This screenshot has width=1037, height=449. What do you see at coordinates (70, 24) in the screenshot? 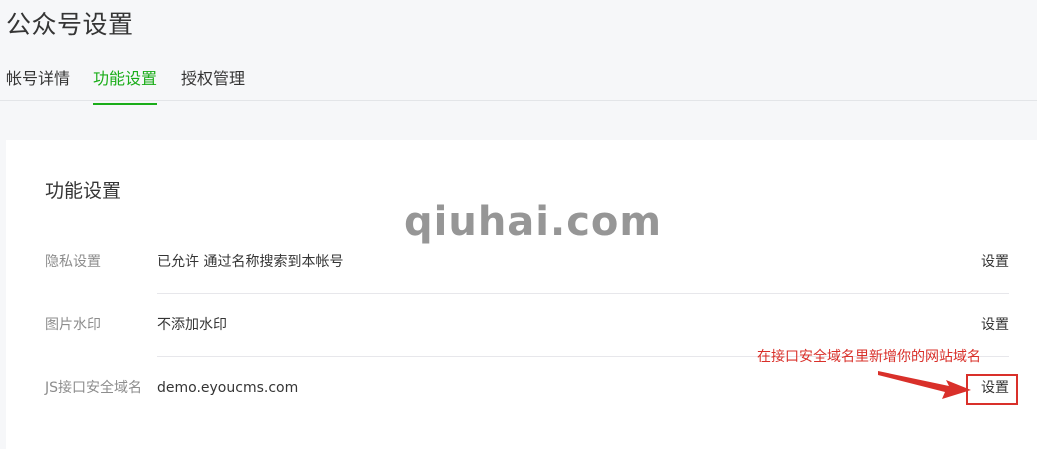
I see `page-title: 公众号设置` at bounding box center [70, 24].